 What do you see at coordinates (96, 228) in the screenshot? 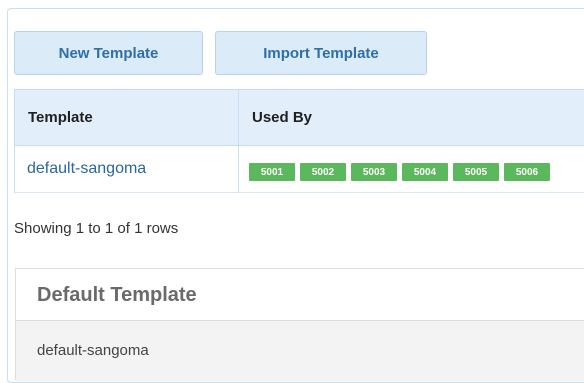
I see `pagination-info: Showing 1 to 1 of 1 rows` at bounding box center [96, 228].